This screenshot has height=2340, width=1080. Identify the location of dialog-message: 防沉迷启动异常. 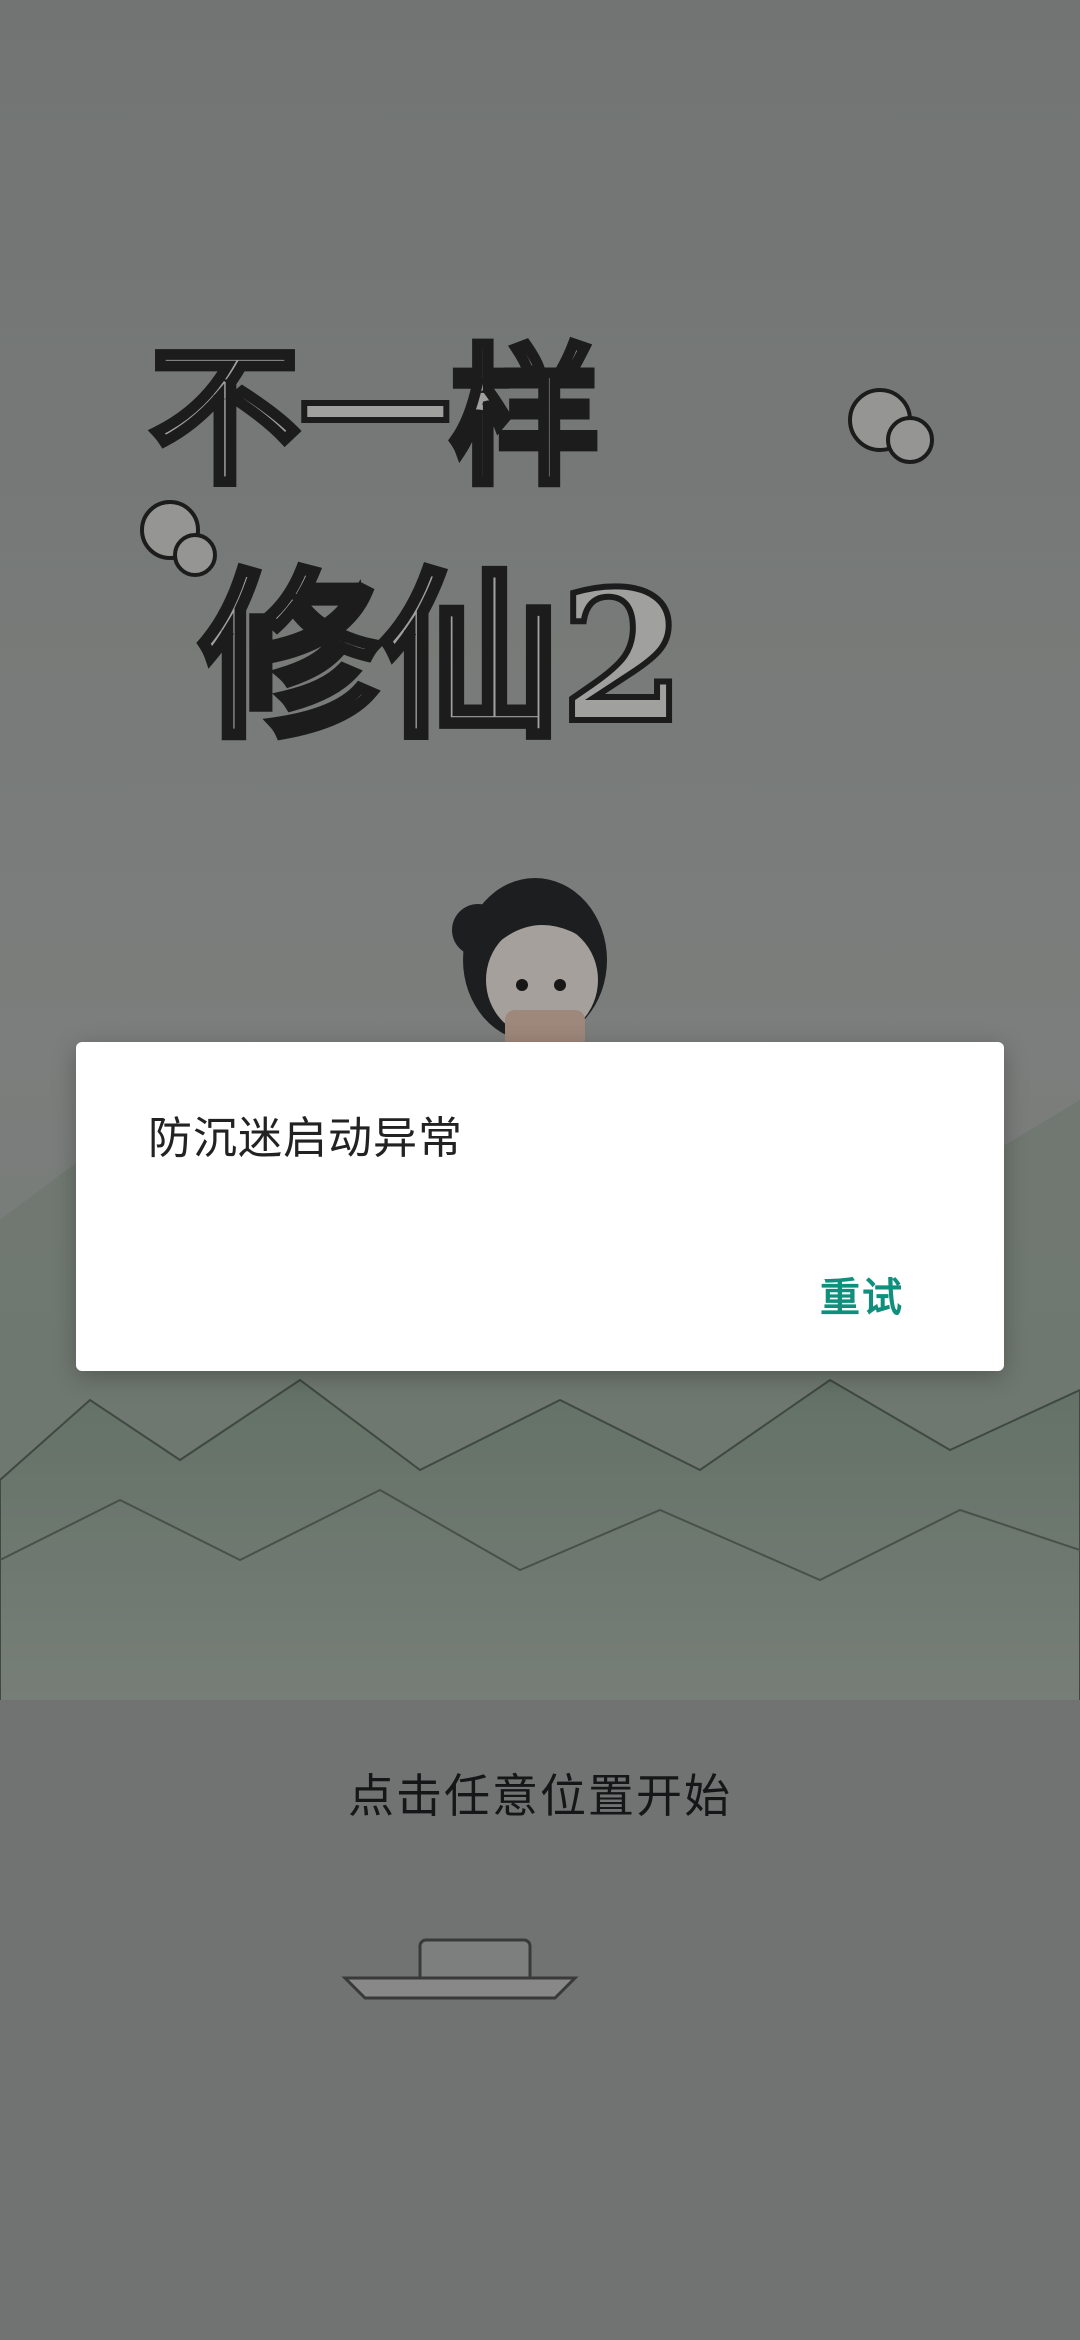
(305, 1138).